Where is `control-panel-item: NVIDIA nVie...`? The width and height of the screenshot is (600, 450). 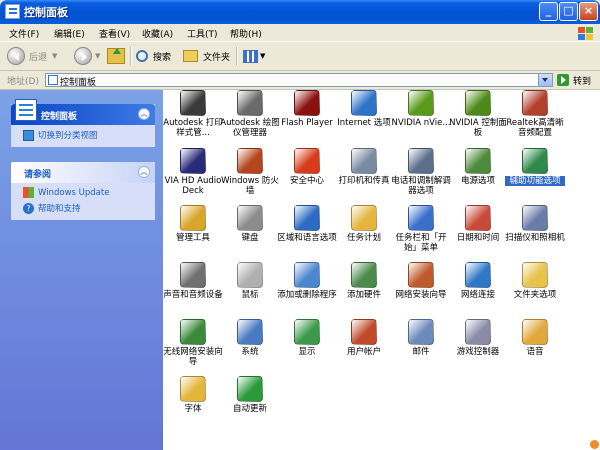
control-panel-item: NVIDIA nVie... is located at coordinates (421, 109).